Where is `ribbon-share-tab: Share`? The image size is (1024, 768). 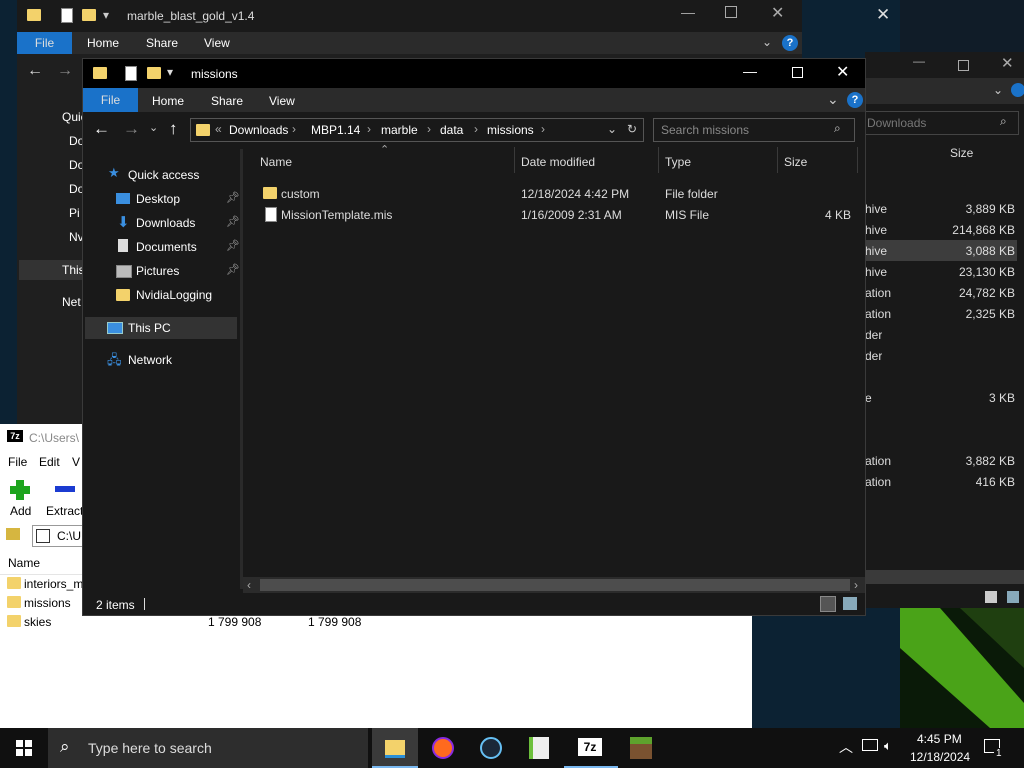 ribbon-share-tab: Share is located at coordinates (227, 101).